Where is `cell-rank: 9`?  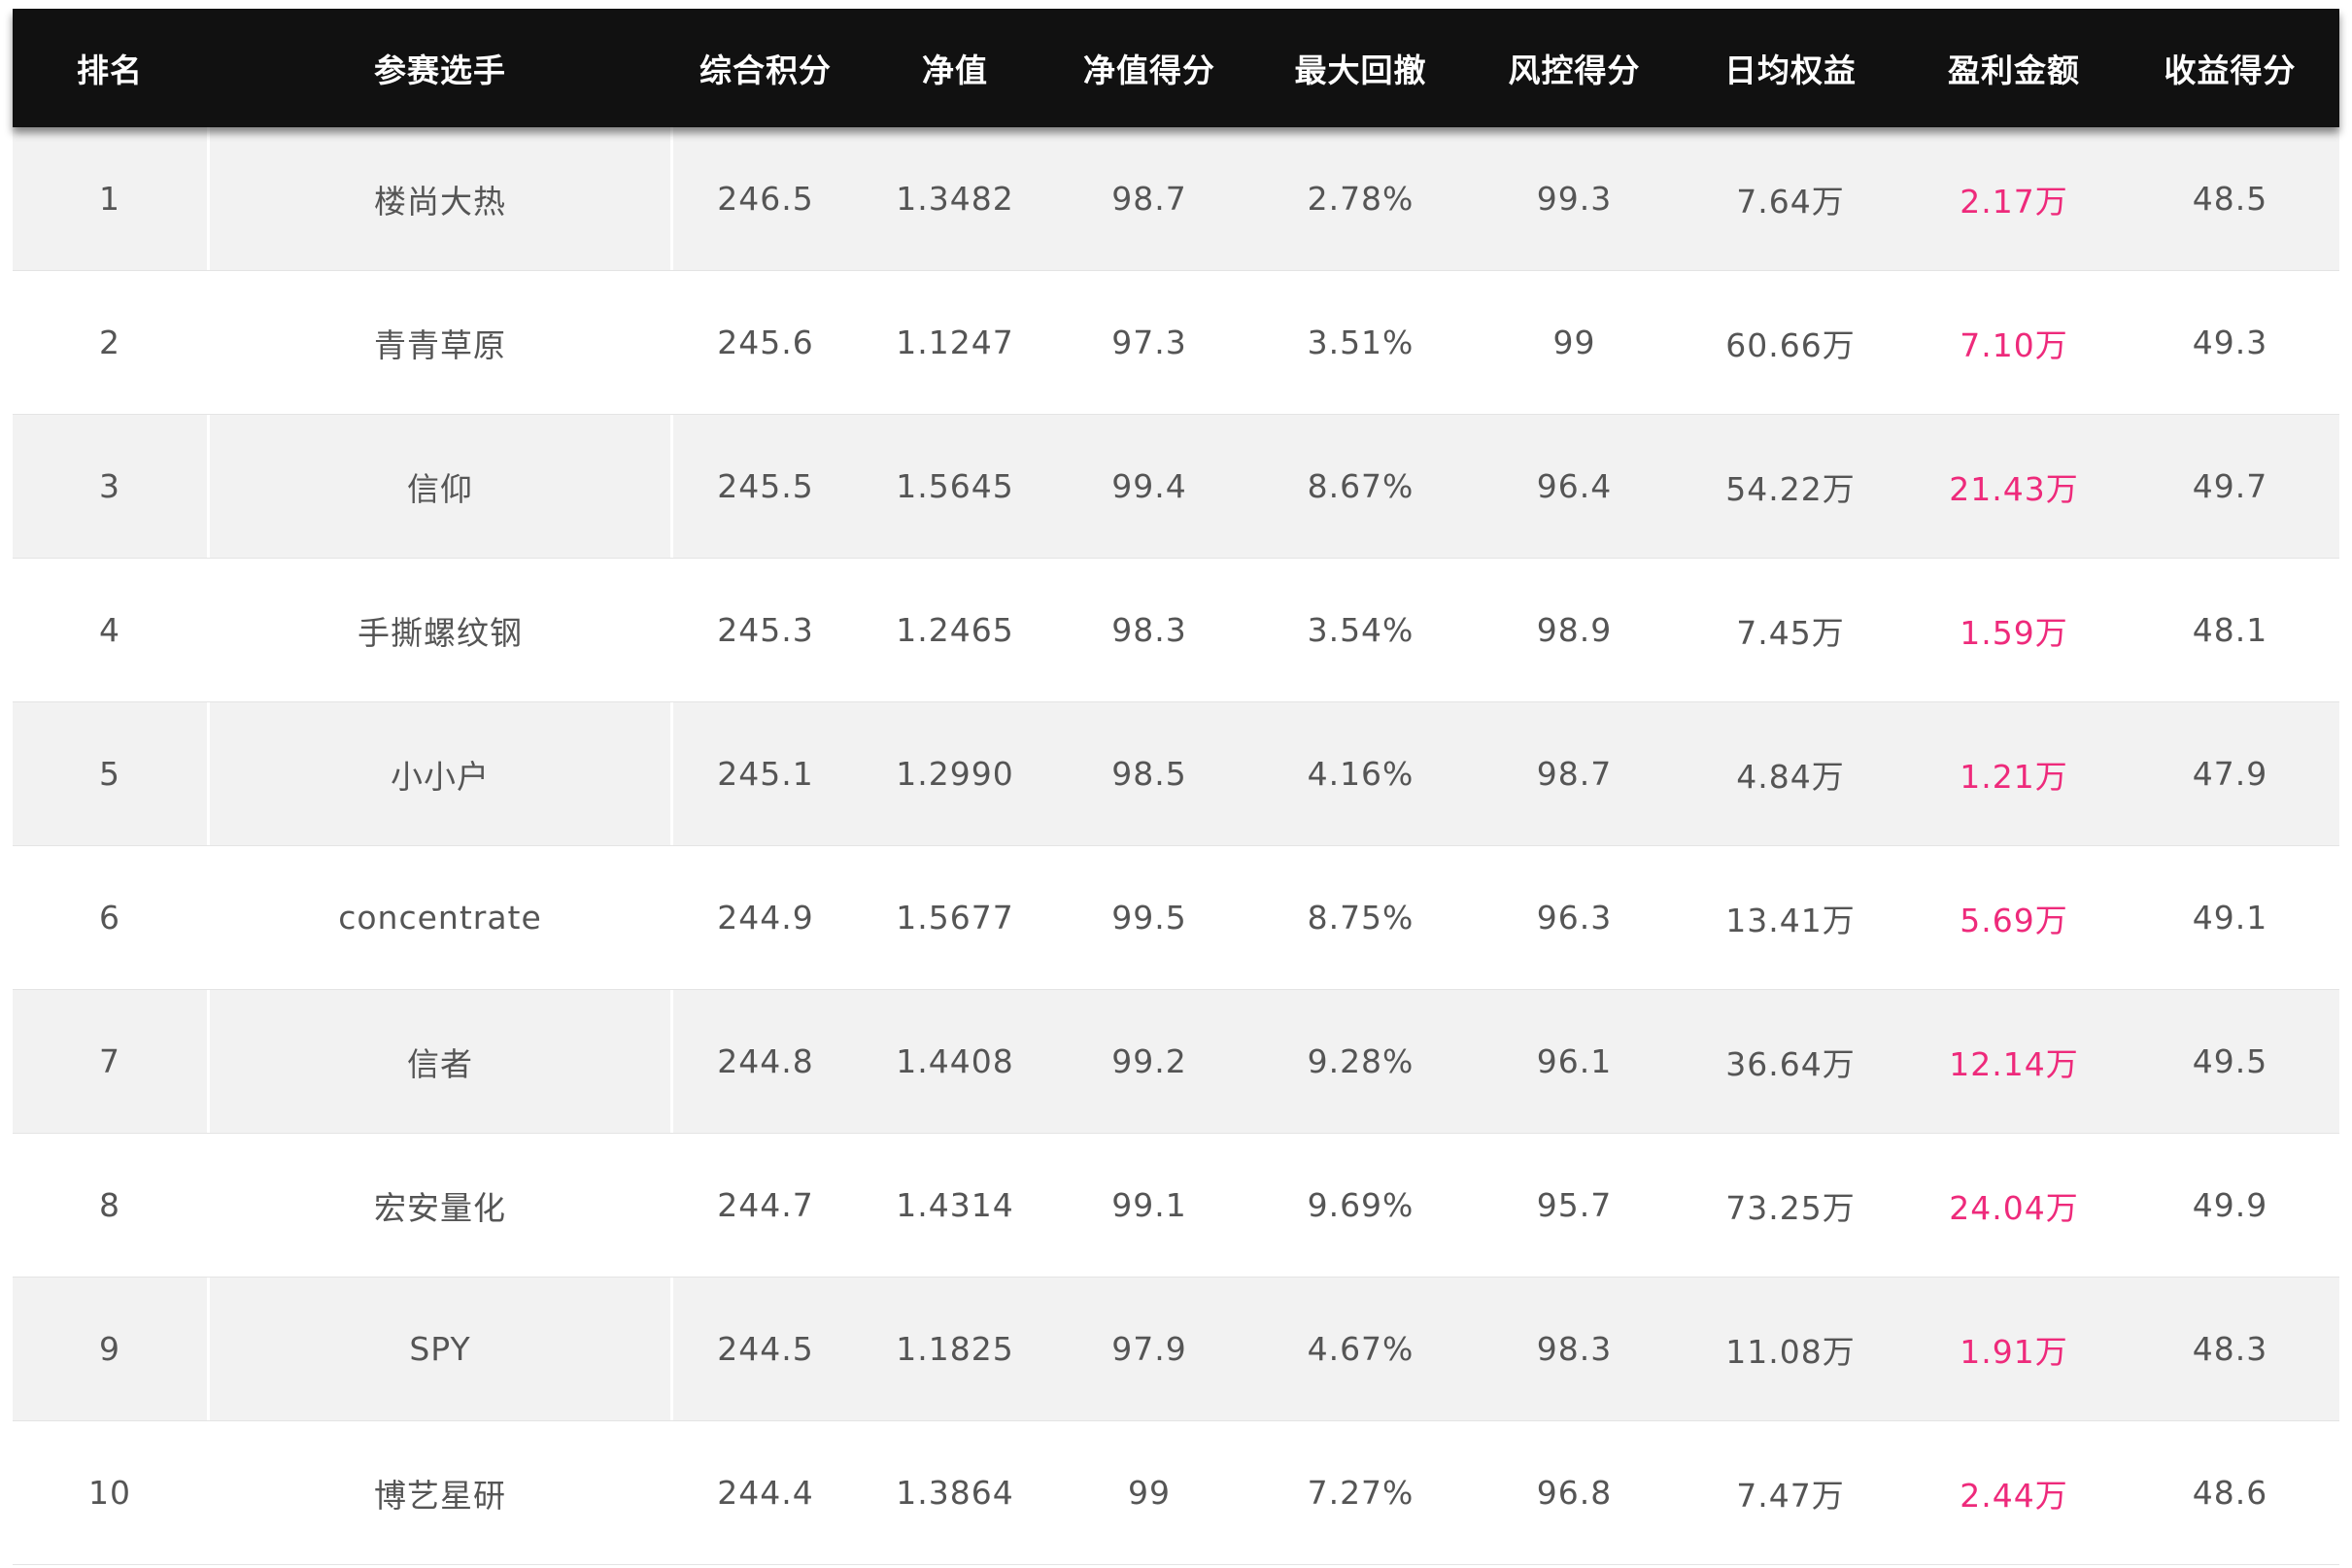
cell-rank: 9 is located at coordinates (109, 1349).